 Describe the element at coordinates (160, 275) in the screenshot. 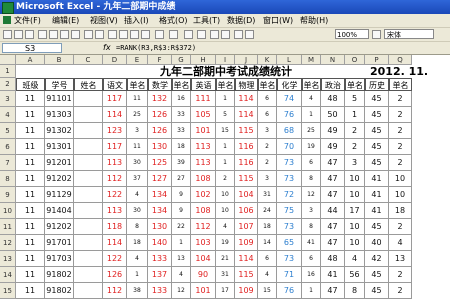

I see `data-cell: 137` at that location.